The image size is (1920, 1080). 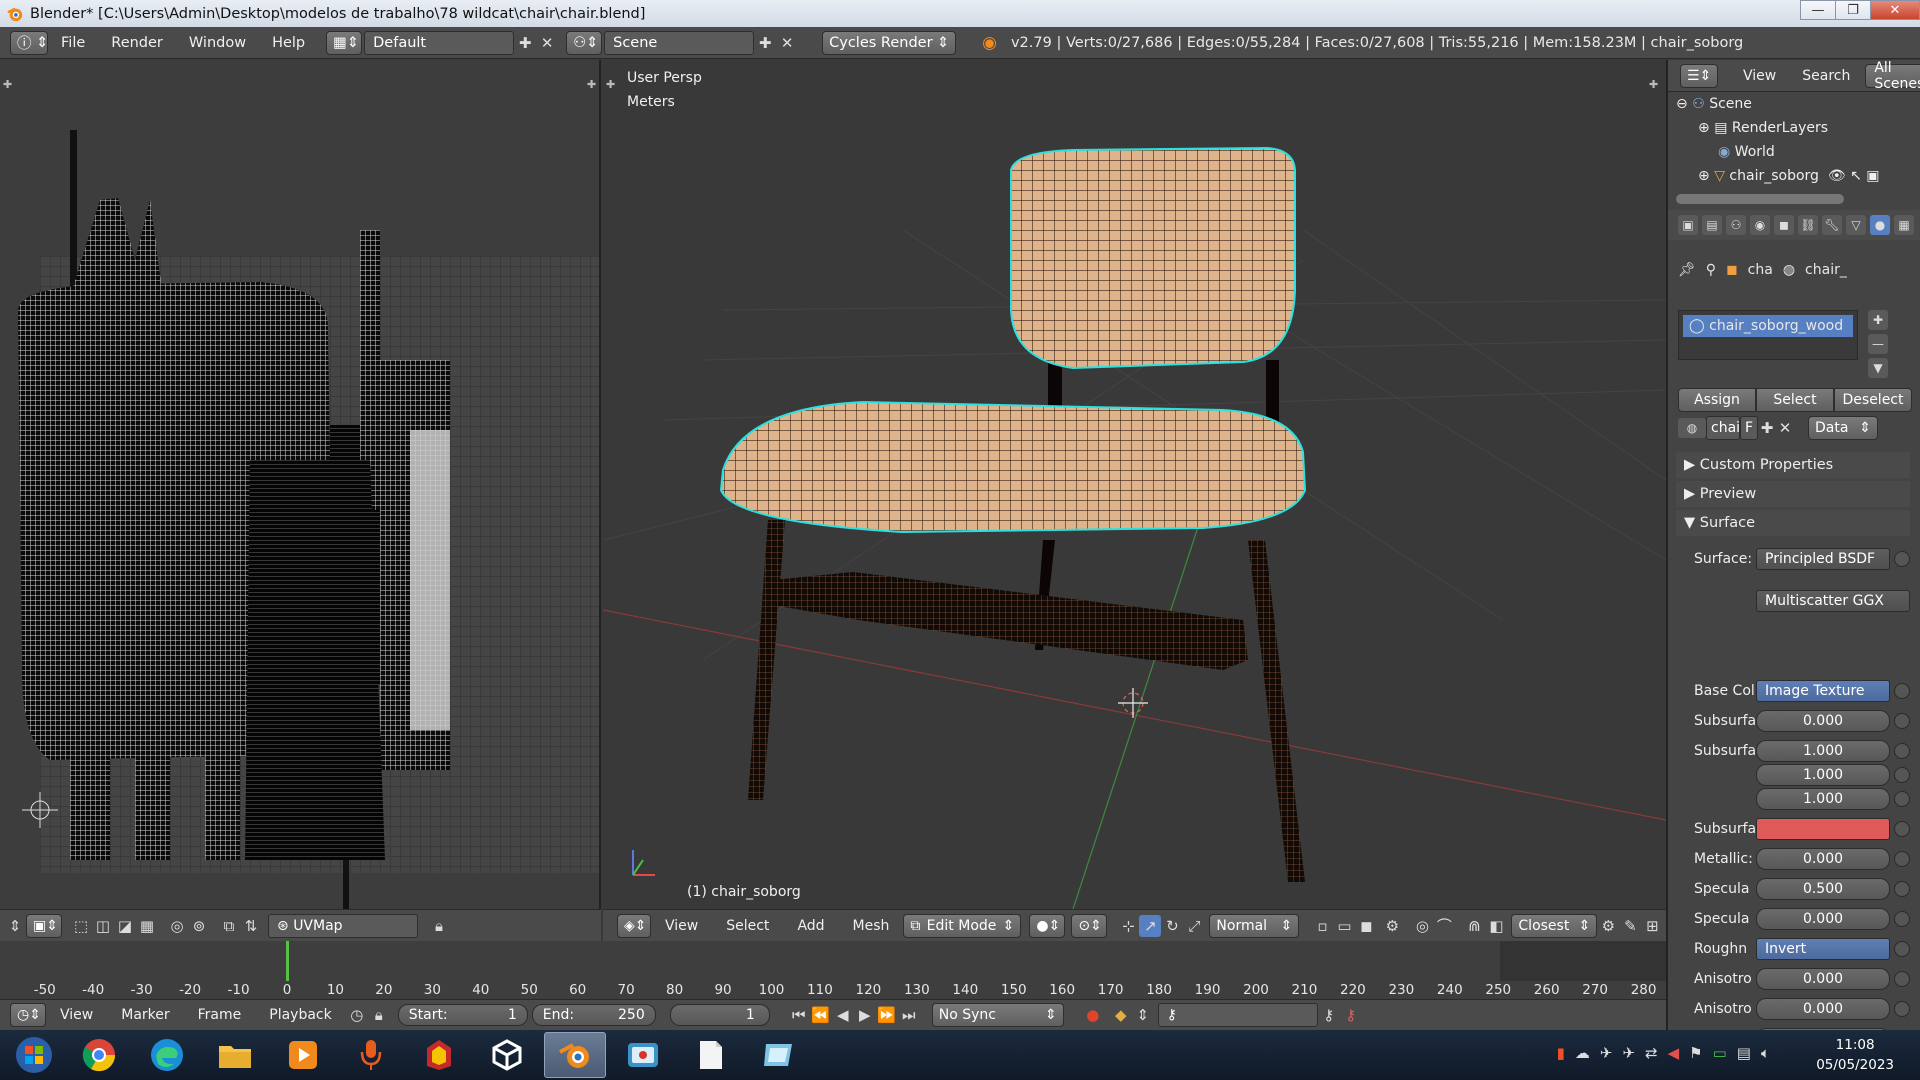 What do you see at coordinates (1768, 326) in the screenshot?
I see `material-slot-item: ◯ chair_soborg_wood` at bounding box center [1768, 326].